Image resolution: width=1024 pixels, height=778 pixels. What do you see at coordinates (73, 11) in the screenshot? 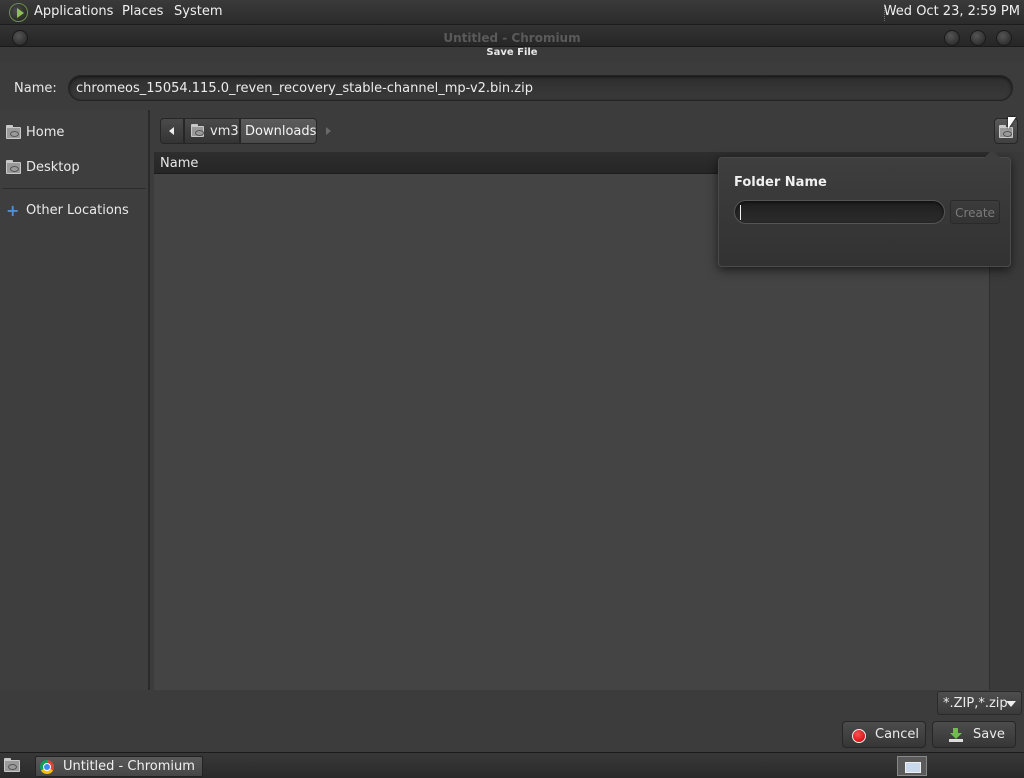
I see `applications-menu: Applications` at bounding box center [73, 11].